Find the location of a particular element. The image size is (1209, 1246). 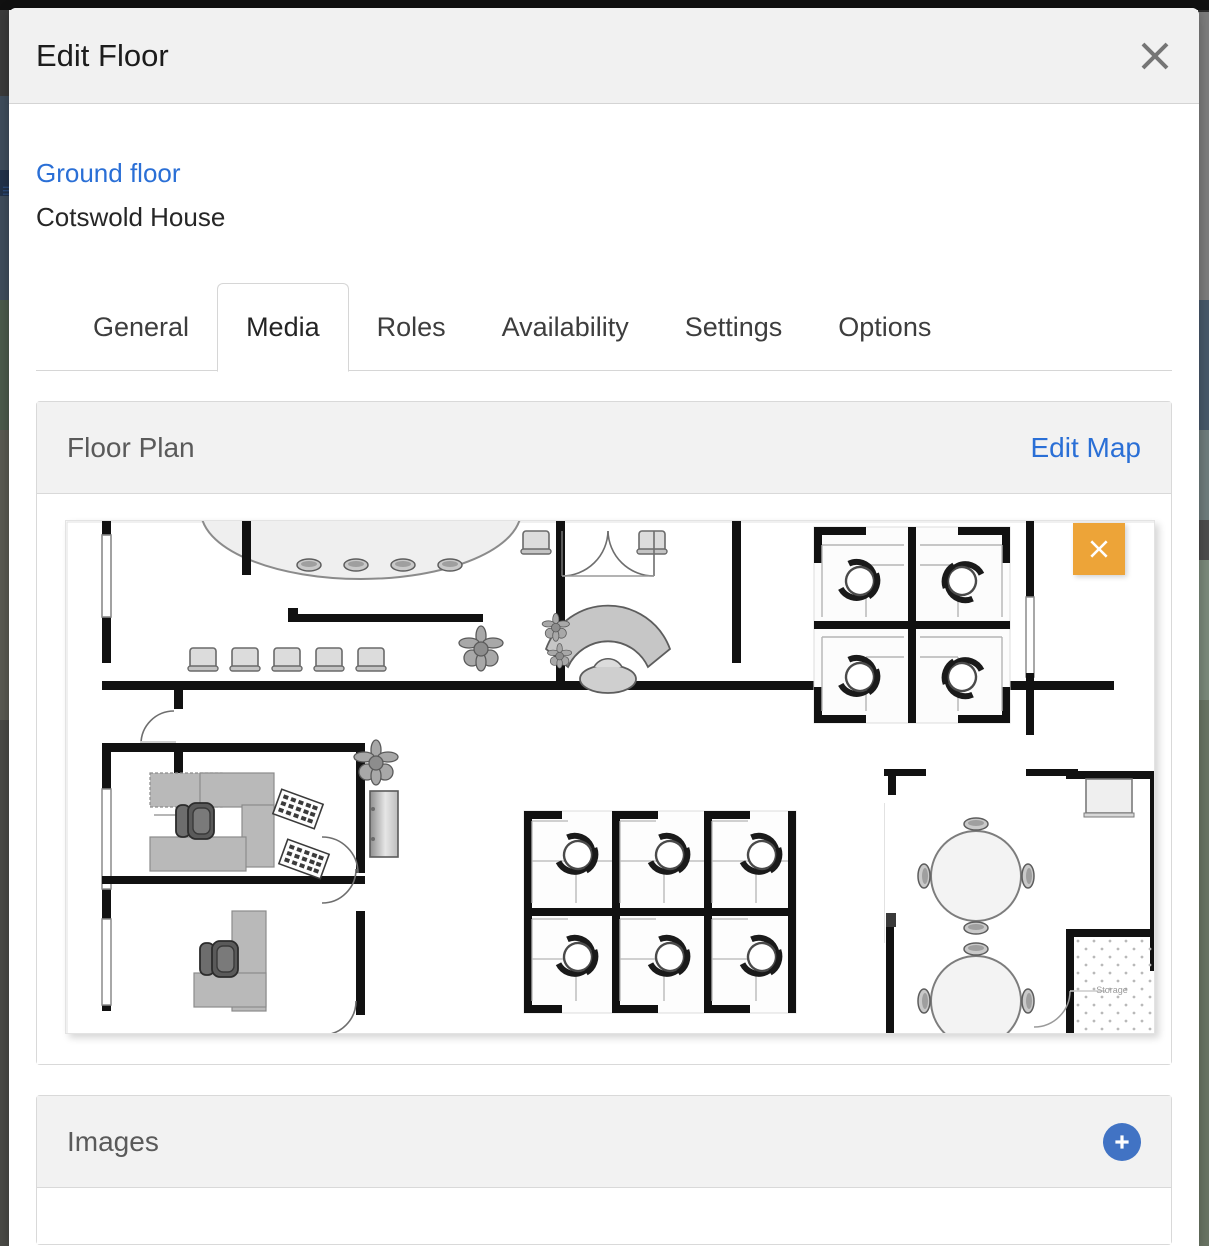

tab-options: Options is located at coordinates (884, 327).